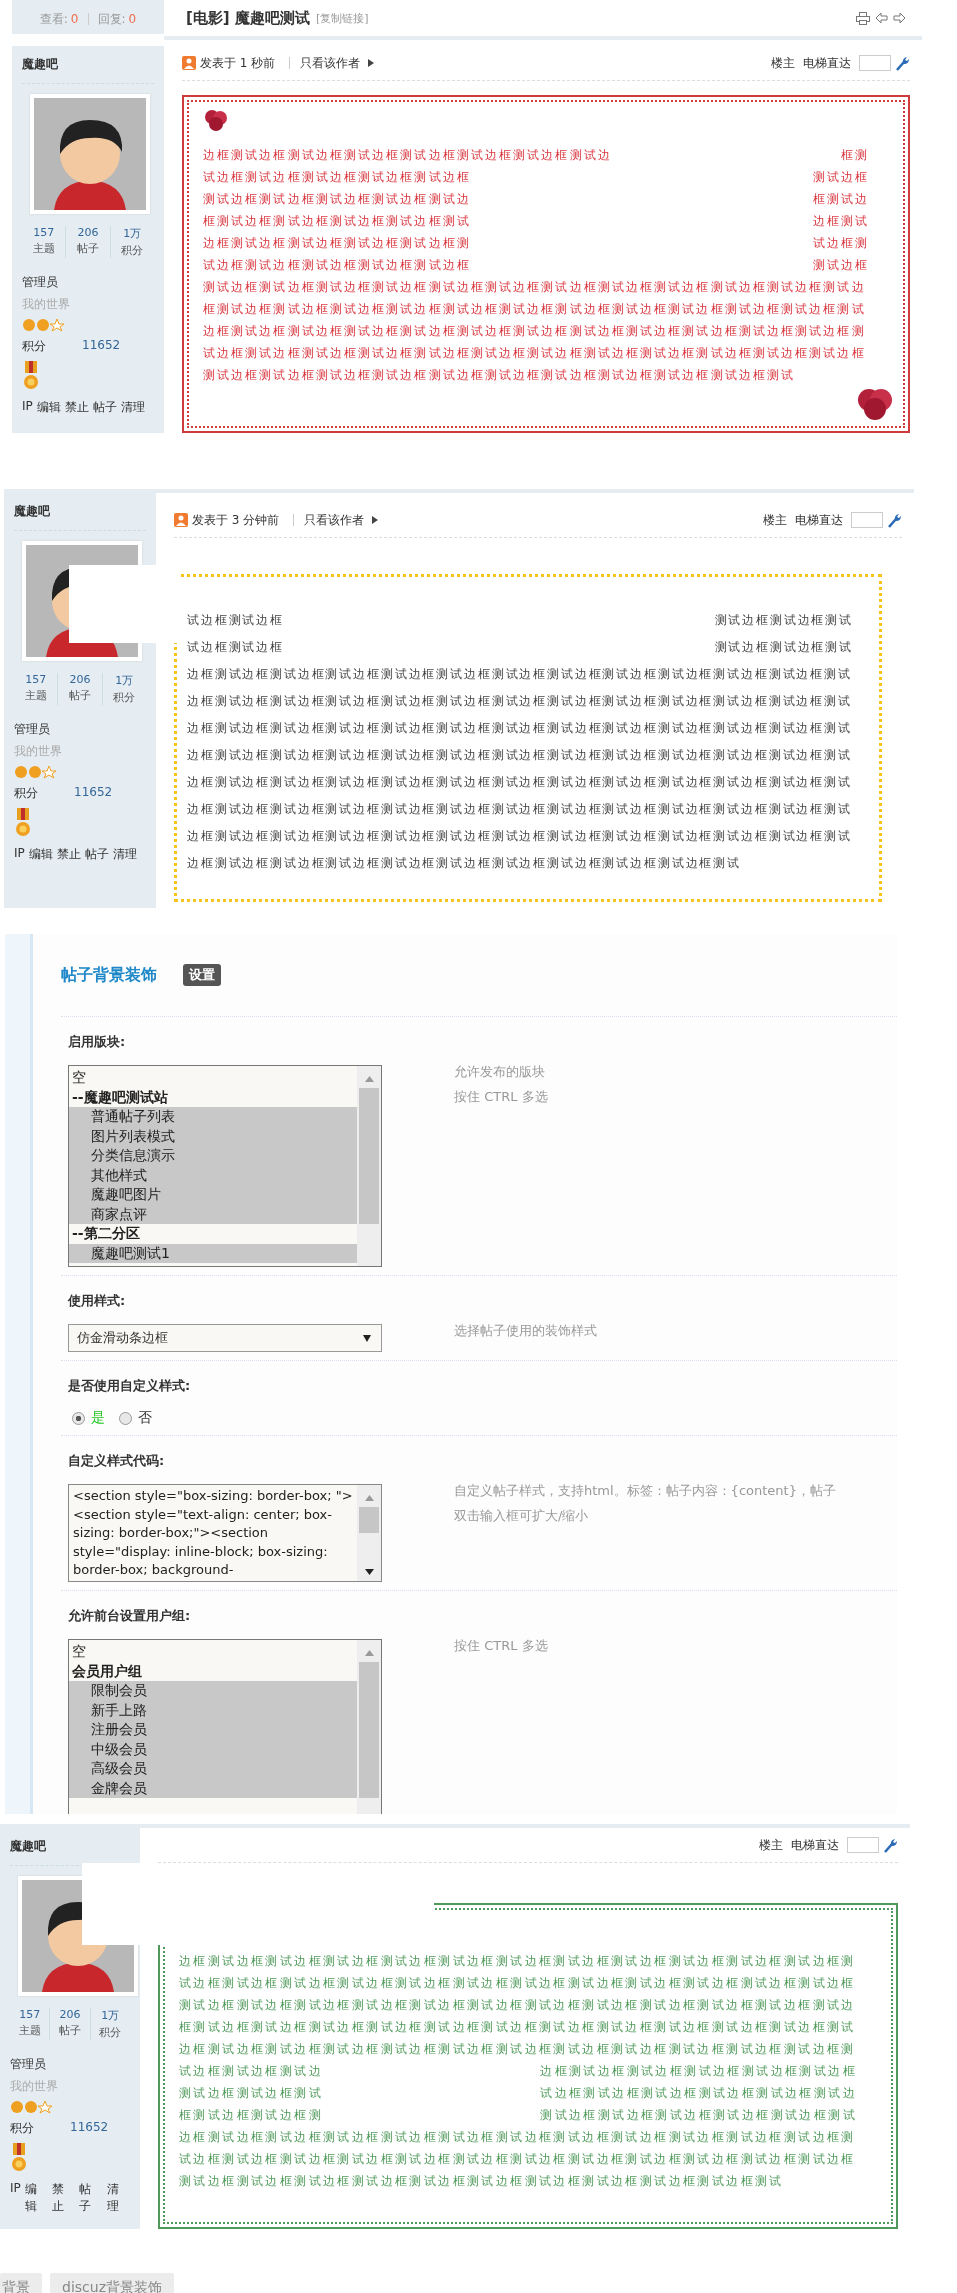 The width and height of the screenshot is (957, 2293). What do you see at coordinates (225, 1533) in the screenshot?
I see `code-textarea: <section style="box-sizing: border-box; "><section style="text-align: center; box-sizing: border-box;"><section style="display: inline-block; box-sizing: border-box; background-` at bounding box center [225, 1533].